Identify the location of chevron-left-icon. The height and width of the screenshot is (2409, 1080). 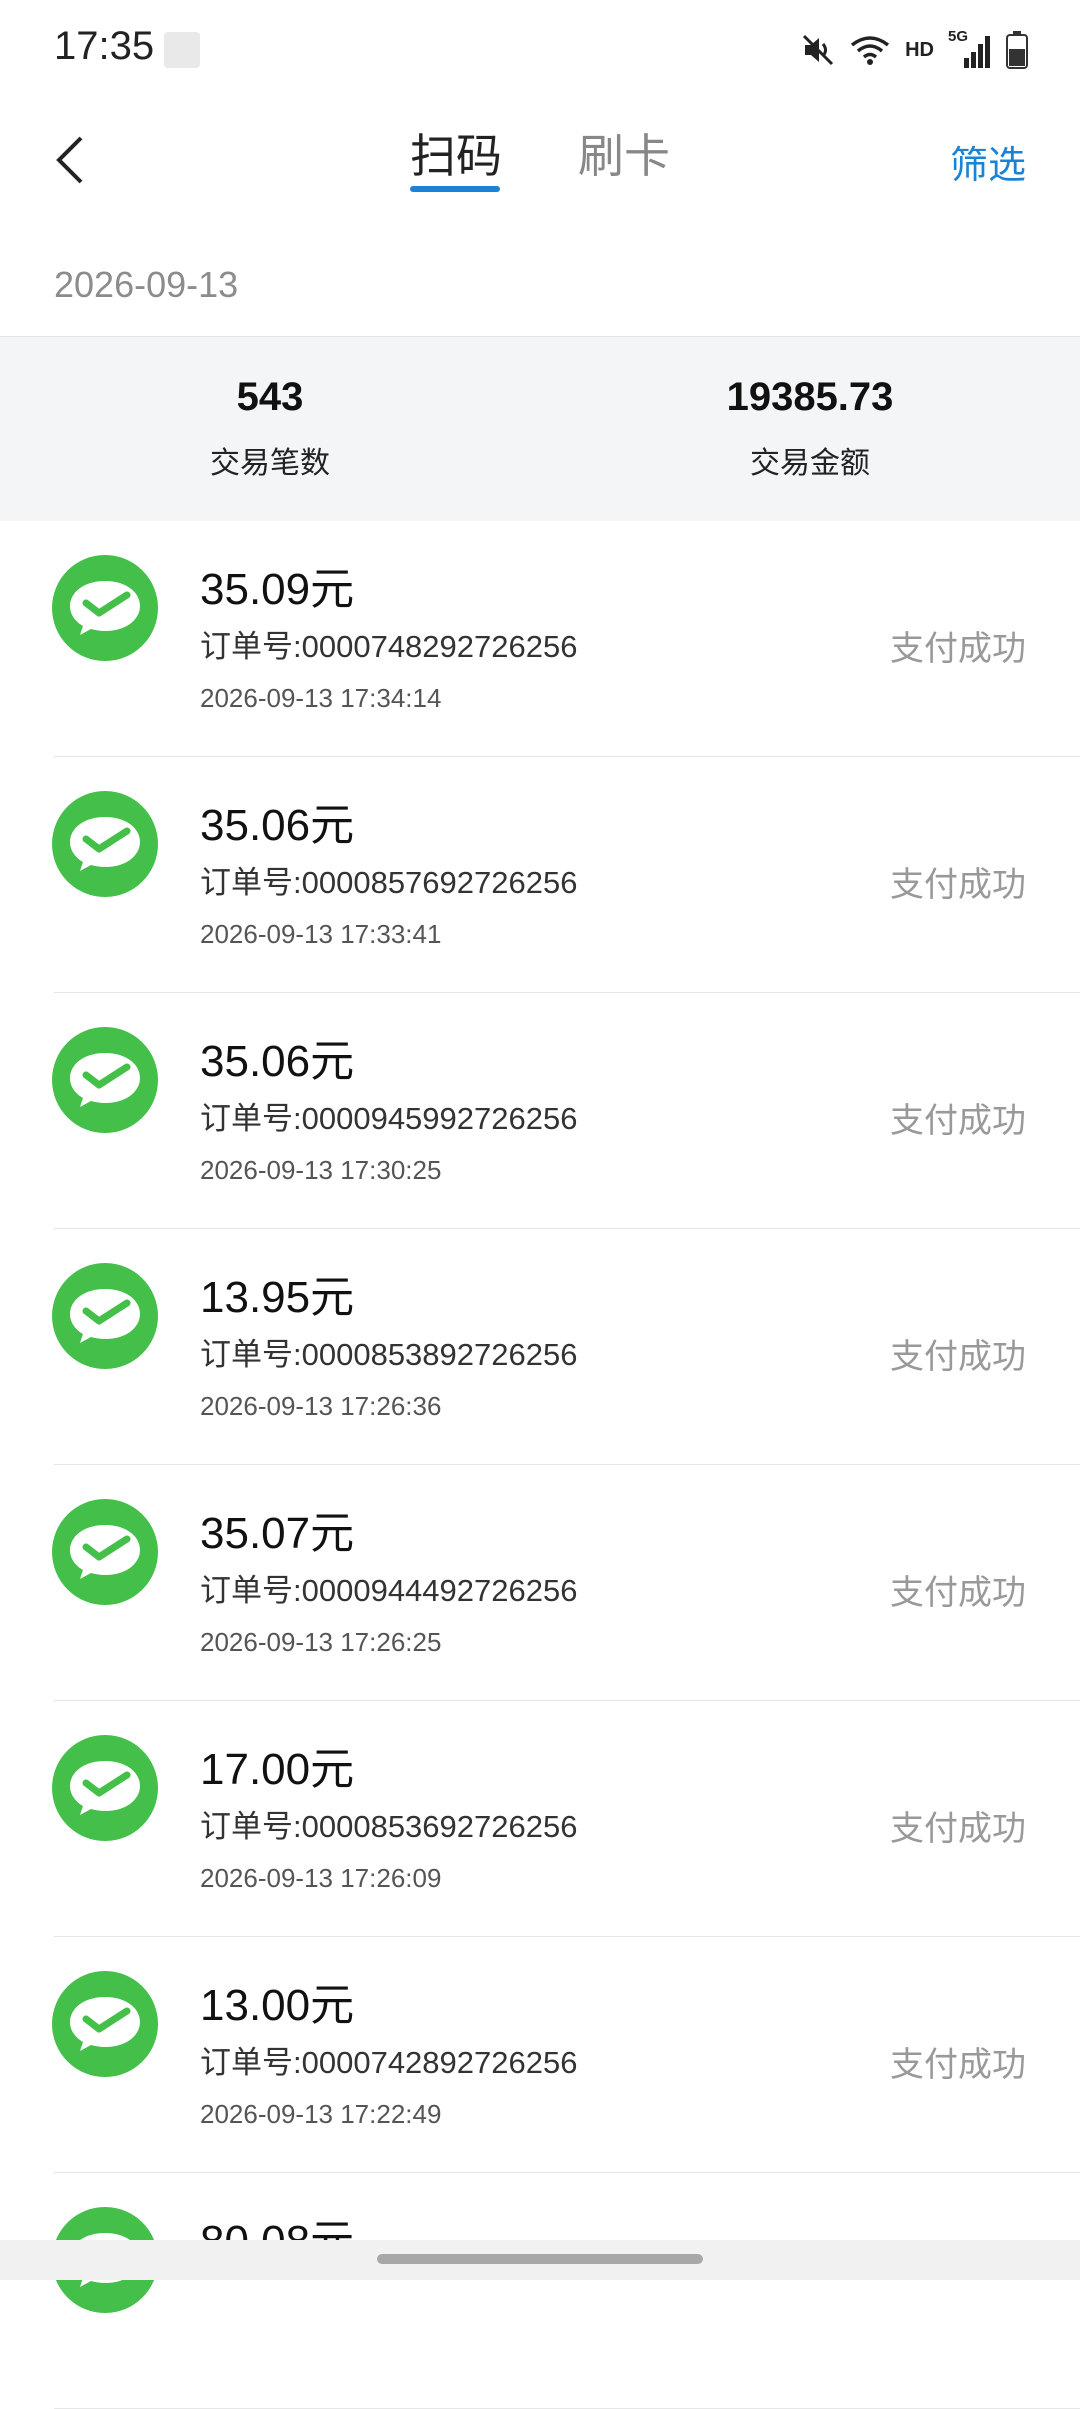
(69, 160).